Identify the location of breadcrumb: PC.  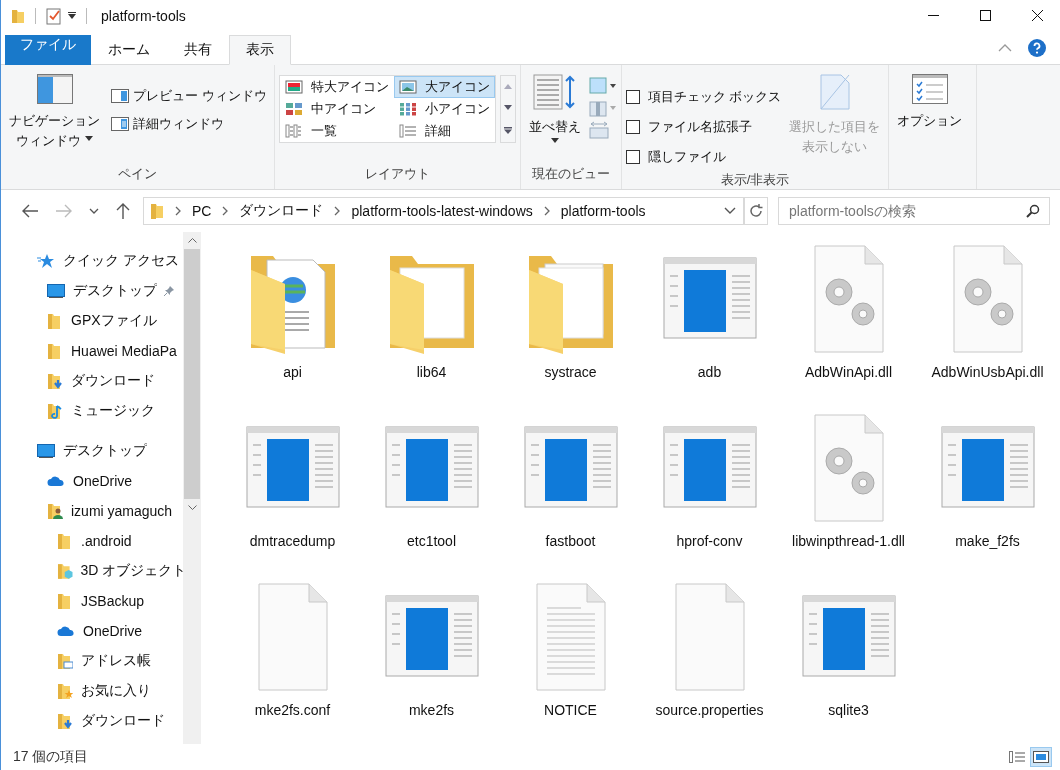
(202, 211).